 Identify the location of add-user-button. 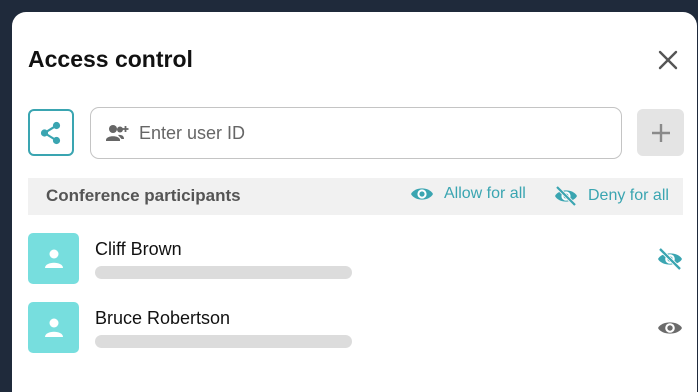
(660, 132).